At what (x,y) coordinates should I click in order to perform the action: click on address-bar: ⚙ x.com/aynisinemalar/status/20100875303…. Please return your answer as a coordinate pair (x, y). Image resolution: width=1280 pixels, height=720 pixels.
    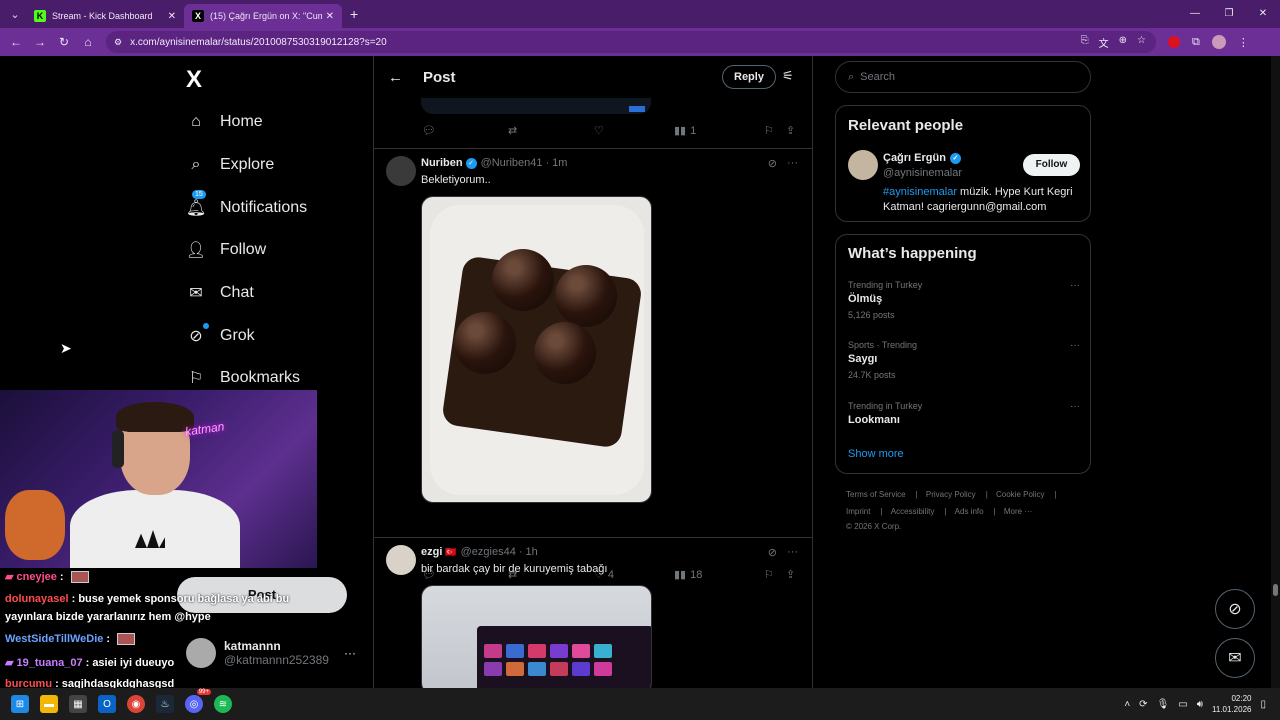
    Looking at the image, I should click on (631, 42).